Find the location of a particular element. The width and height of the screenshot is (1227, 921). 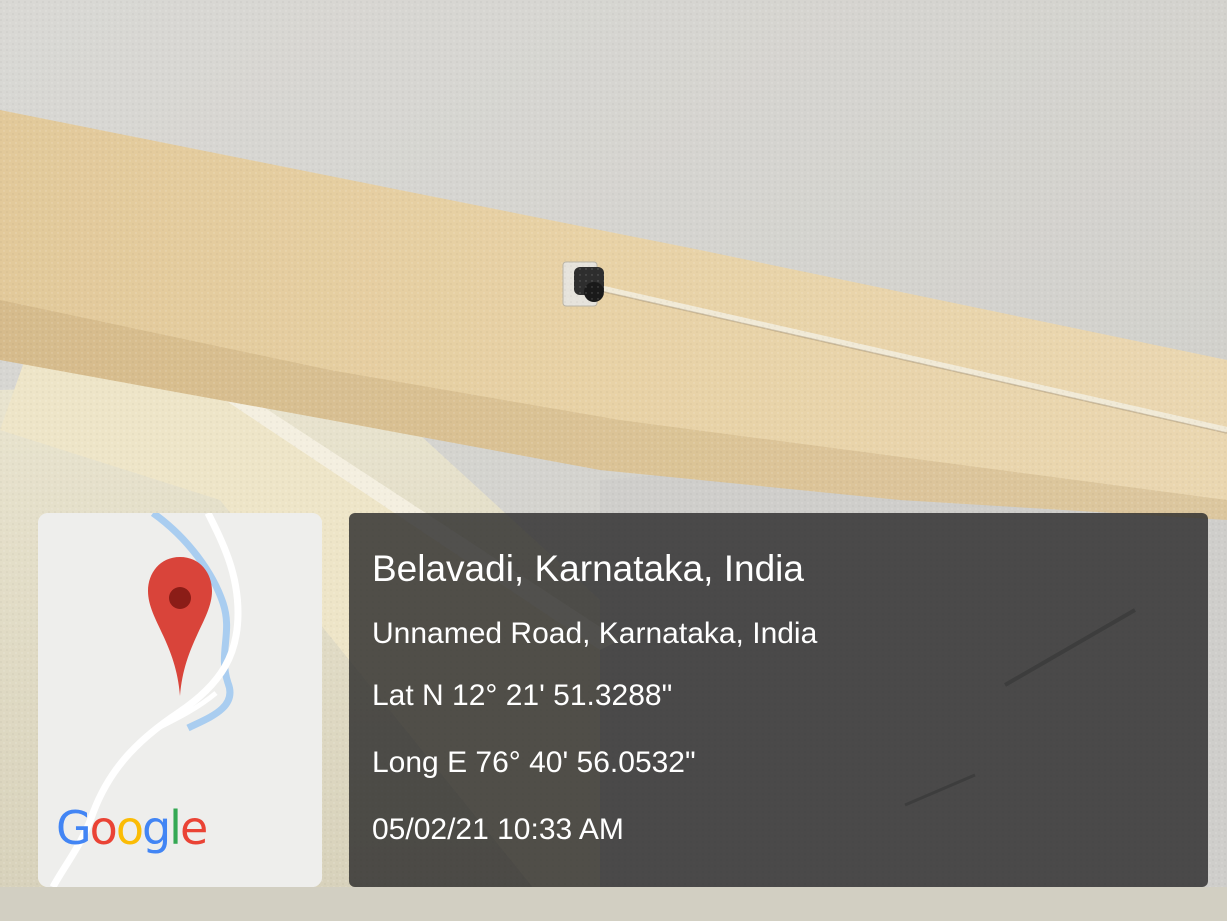

map-thumbnail: Google is located at coordinates (180, 700).